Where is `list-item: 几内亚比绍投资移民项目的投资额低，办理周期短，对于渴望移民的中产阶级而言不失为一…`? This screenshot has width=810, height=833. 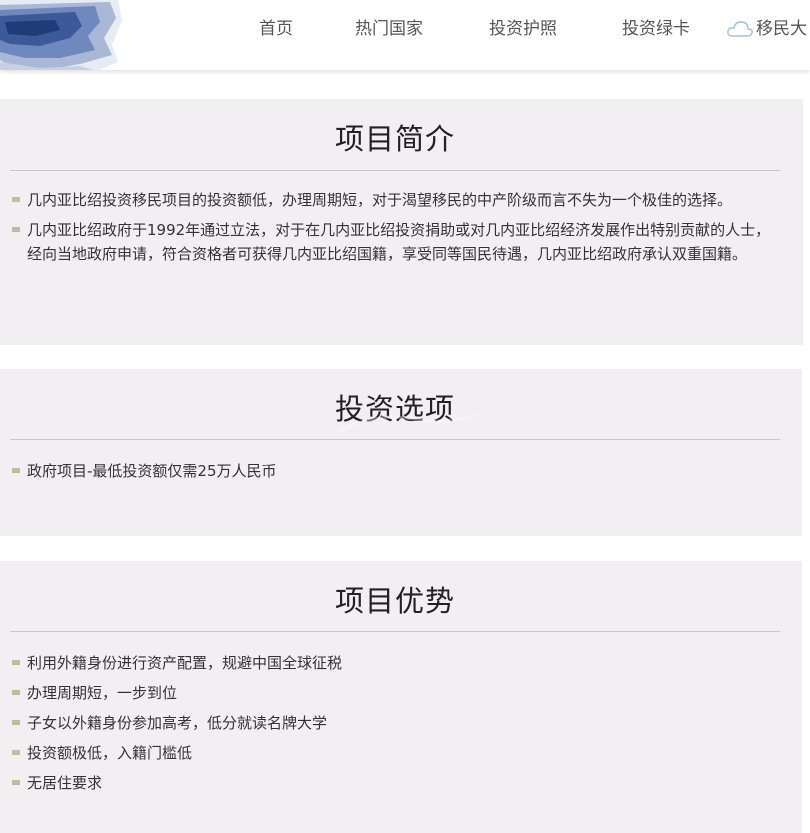 list-item: 几内亚比绍投资移民项目的投资额低，办理周期短，对于渴望移民的中产阶级而言不失为一… is located at coordinates (397, 200).